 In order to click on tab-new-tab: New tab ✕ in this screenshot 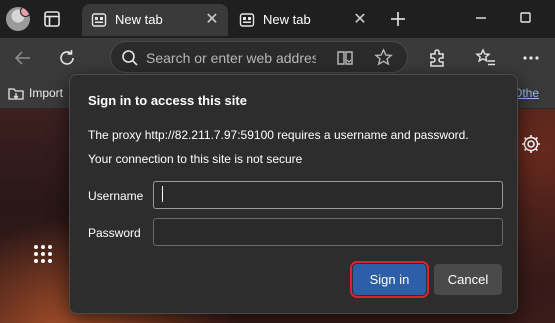, I will do `click(303, 20)`.